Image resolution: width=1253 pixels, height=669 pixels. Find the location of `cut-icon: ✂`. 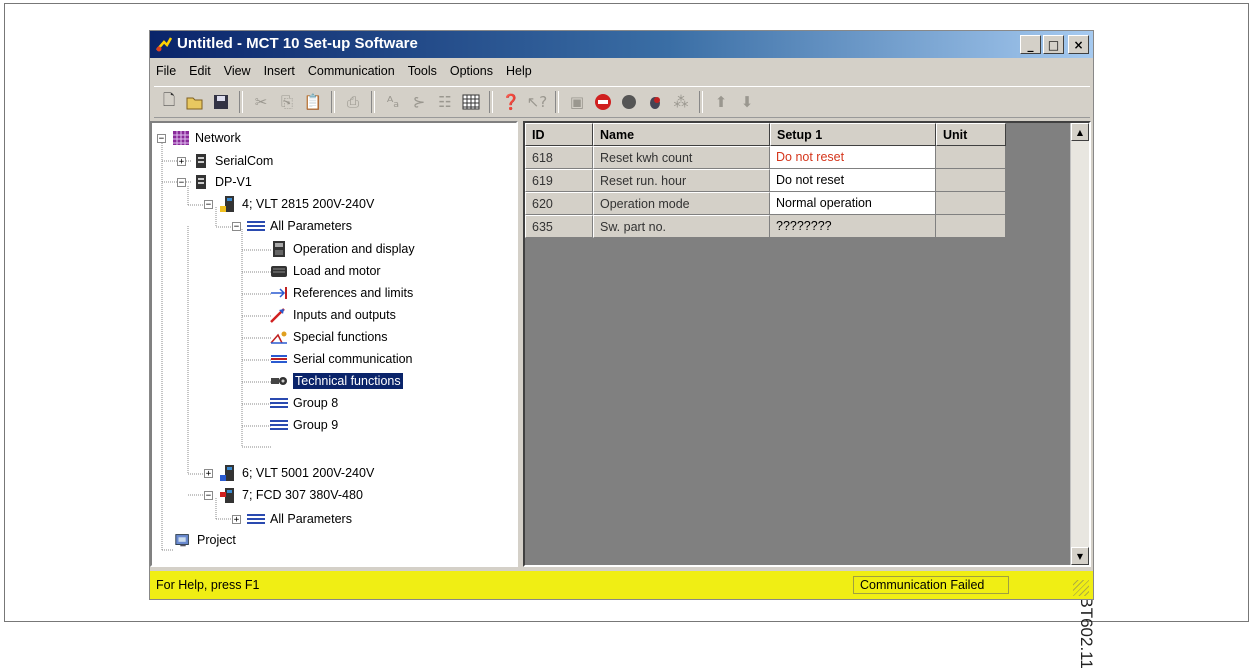

cut-icon: ✂ is located at coordinates (261, 102).